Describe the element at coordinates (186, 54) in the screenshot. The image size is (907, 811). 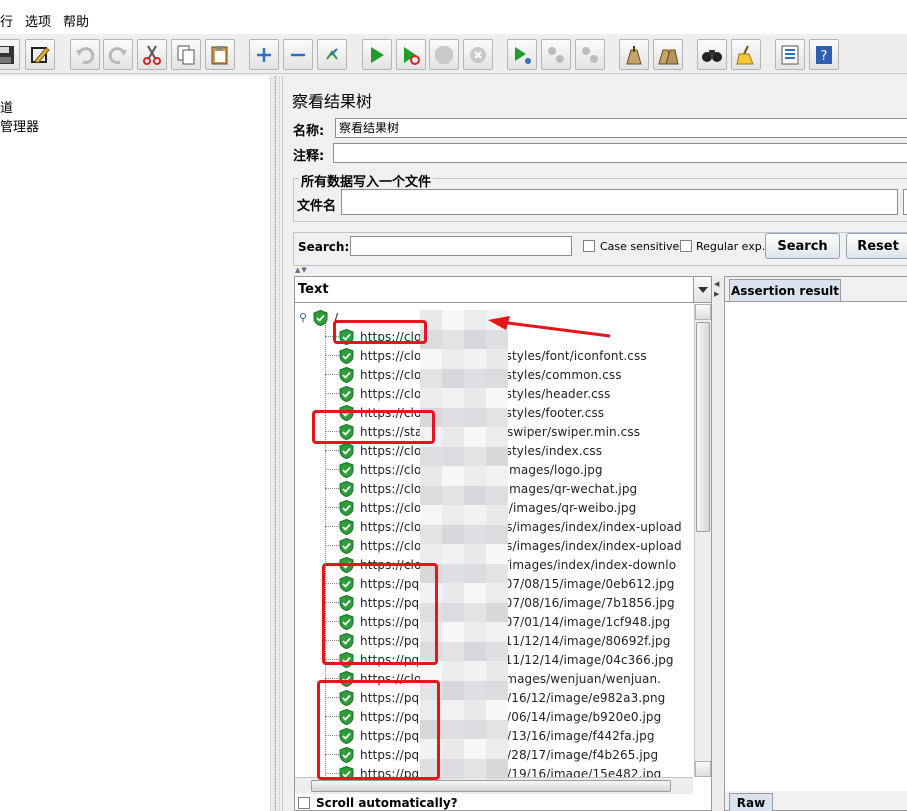
I see `copy-icon` at that location.